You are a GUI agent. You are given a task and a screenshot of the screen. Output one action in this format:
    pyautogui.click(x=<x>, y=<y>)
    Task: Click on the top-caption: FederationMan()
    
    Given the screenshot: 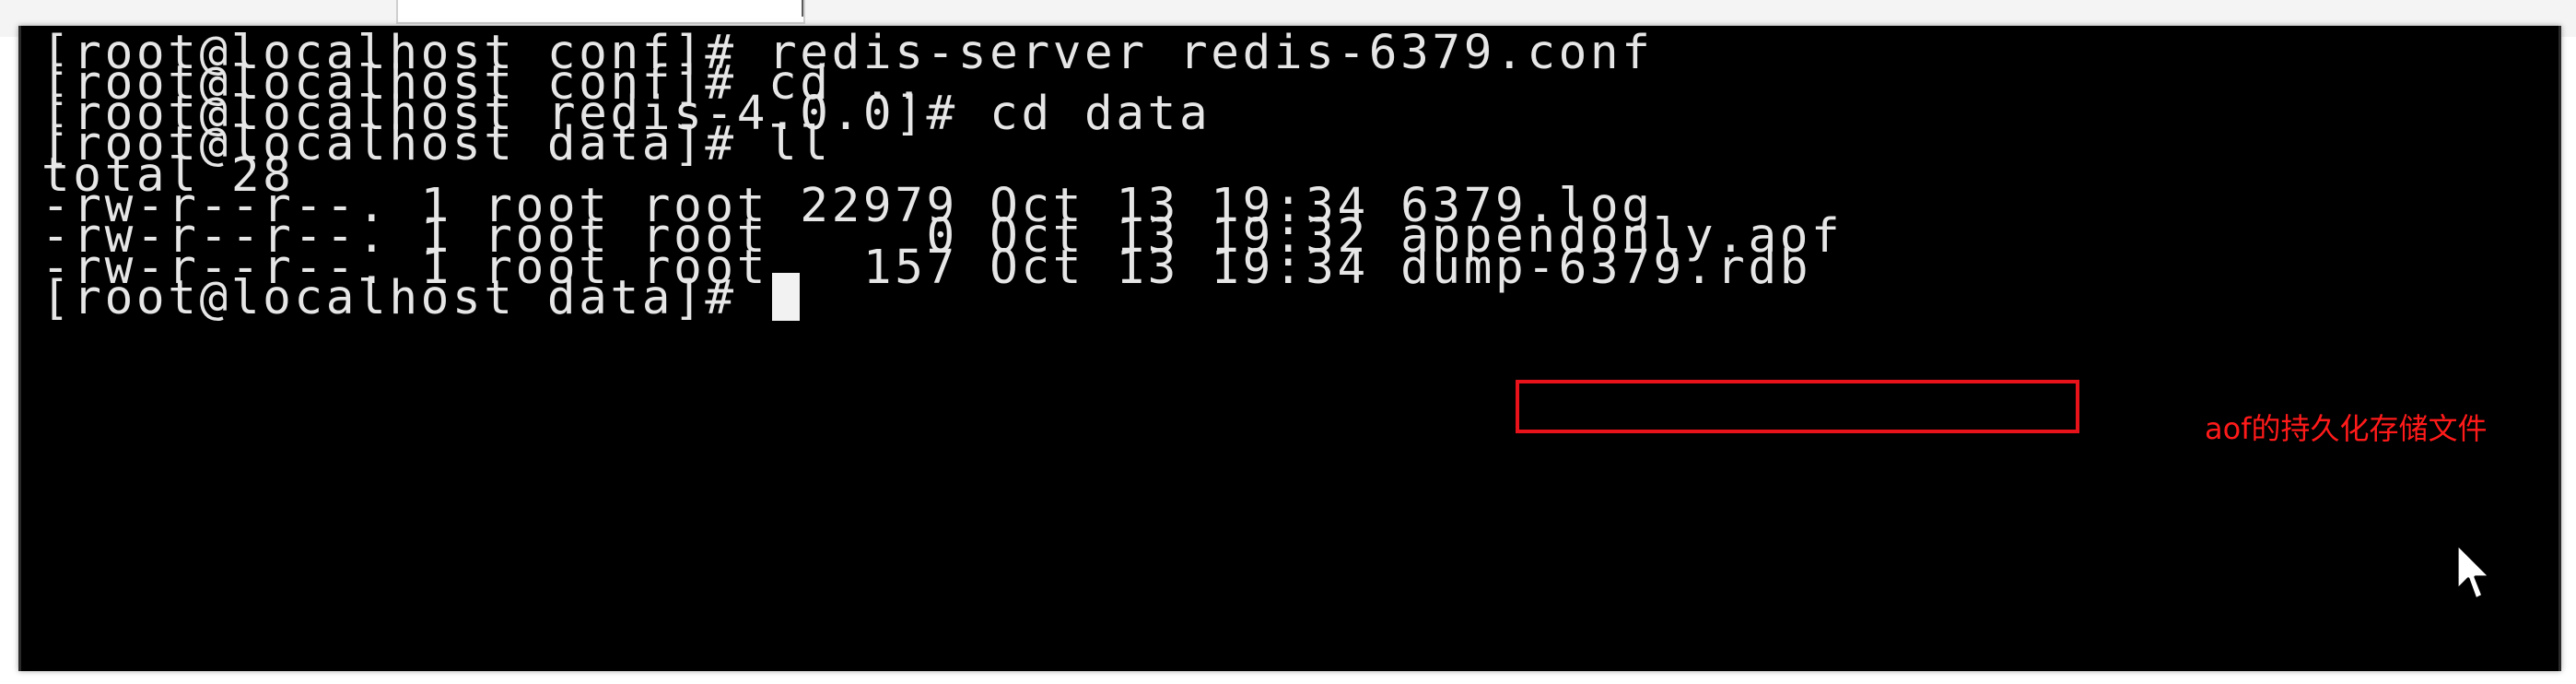 What is the action you would take?
    pyautogui.click(x=800, y=11)
    